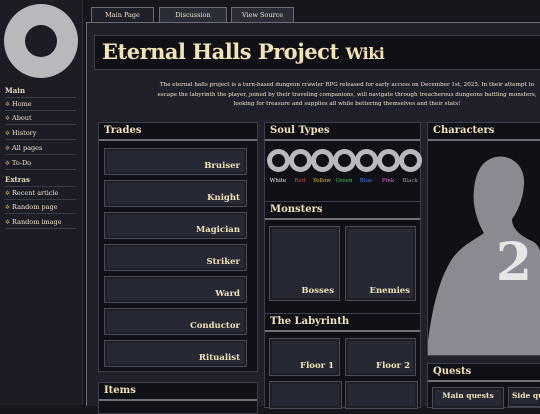 The width and height of the screenshot is (540, 414). What do you see at coordinates (175, 257) in the screenshot?
I see `trade-striker-button: Striker` at bounding box center [175, 257].